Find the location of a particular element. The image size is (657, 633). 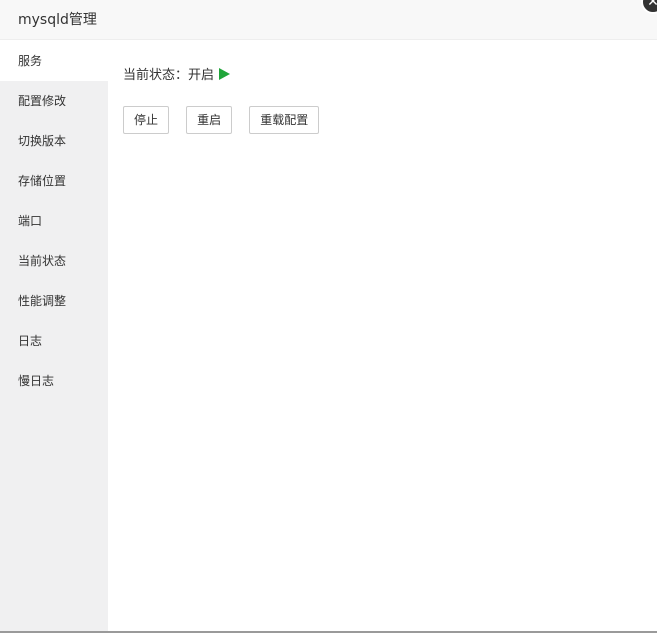

status-label: 当前状态： is located at coordinates (156, 75).